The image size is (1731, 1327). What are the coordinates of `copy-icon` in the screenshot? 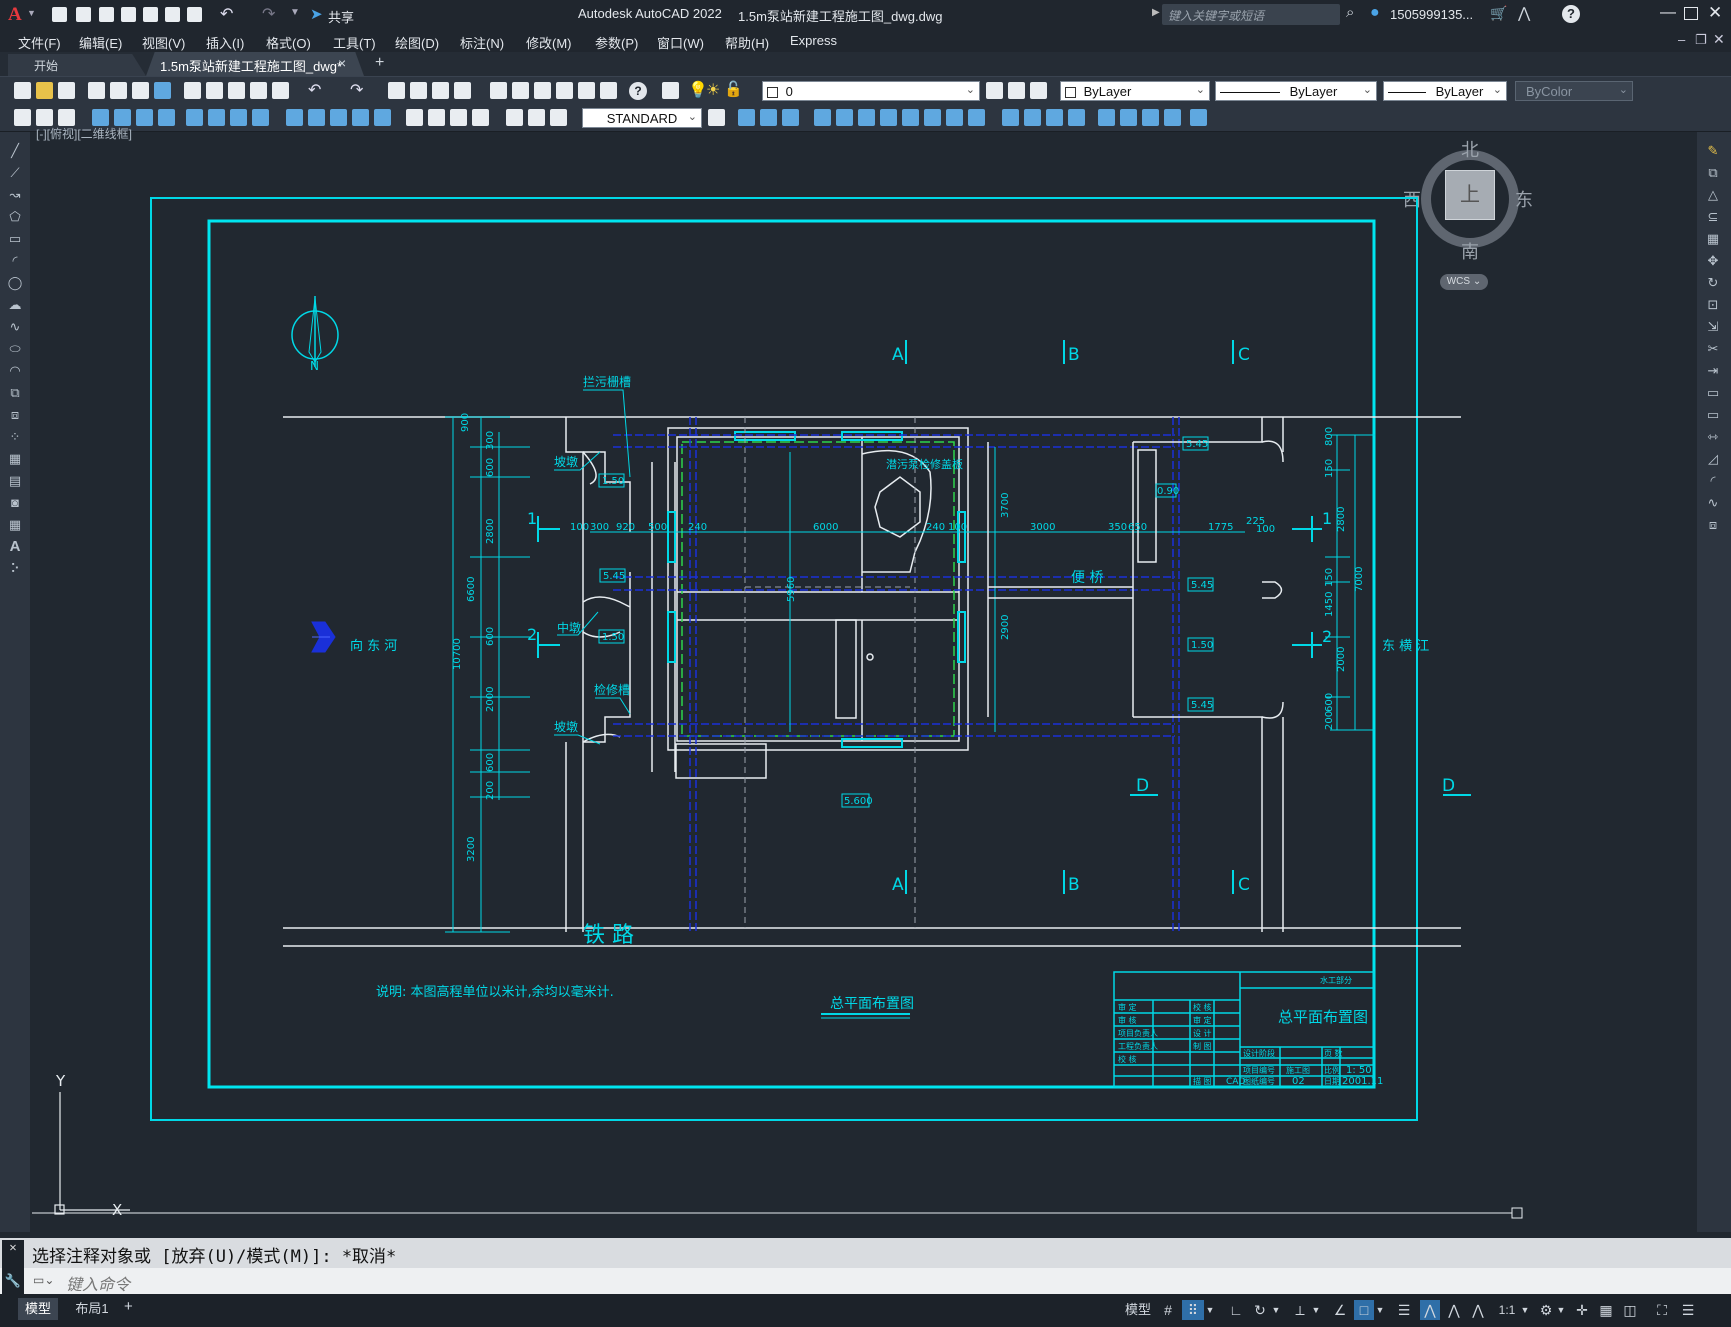 It's located at (214, 90).